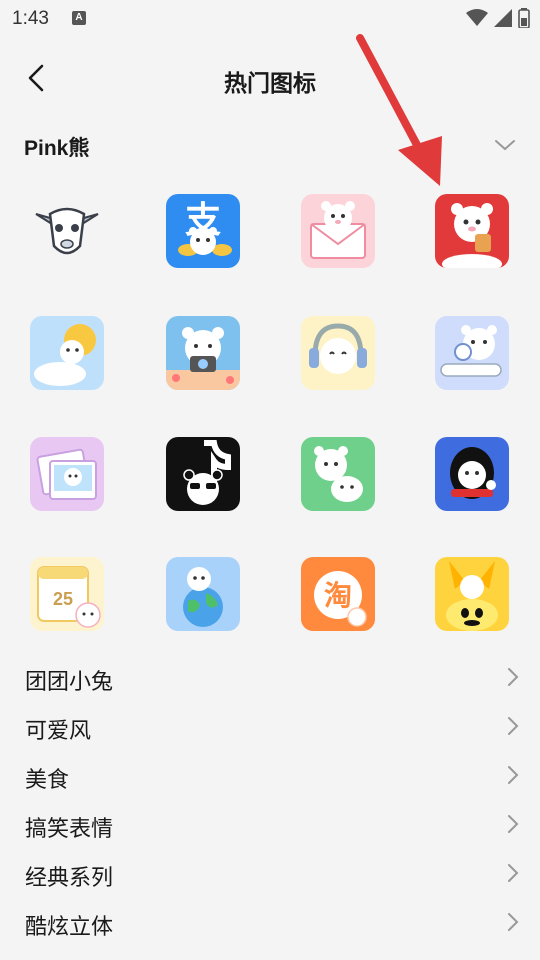 This screenshot has width=540, height=960. Describe the element at coordinates (203, 594) in the screenshot. I see `browser-bear-icon` at that location.